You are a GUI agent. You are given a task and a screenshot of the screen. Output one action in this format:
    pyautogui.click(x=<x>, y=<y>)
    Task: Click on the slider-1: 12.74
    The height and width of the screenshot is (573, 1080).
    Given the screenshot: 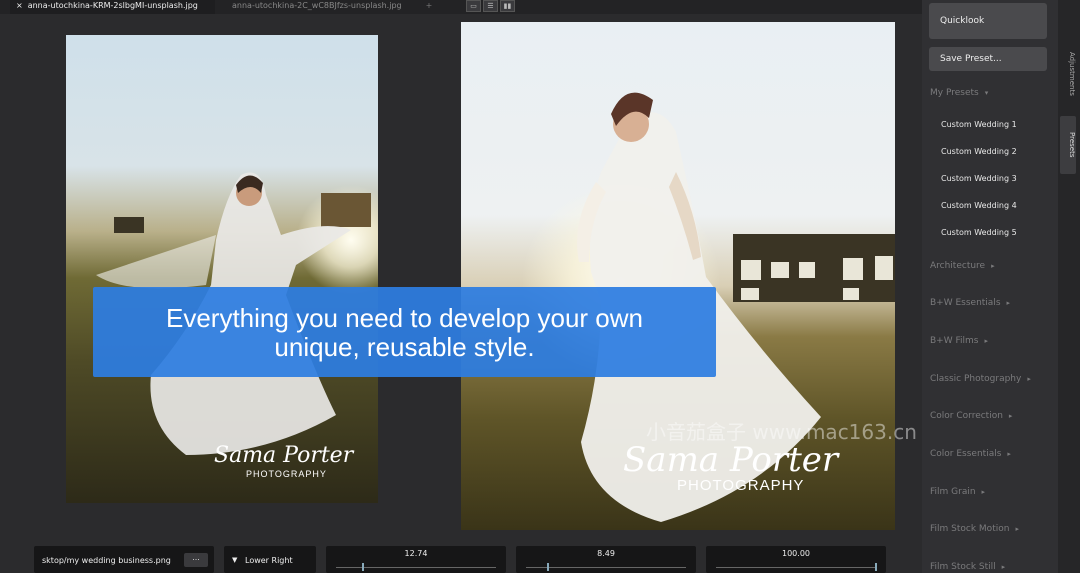 What is the action you would take?
    pyautogui.click(x=416, y=559)
    